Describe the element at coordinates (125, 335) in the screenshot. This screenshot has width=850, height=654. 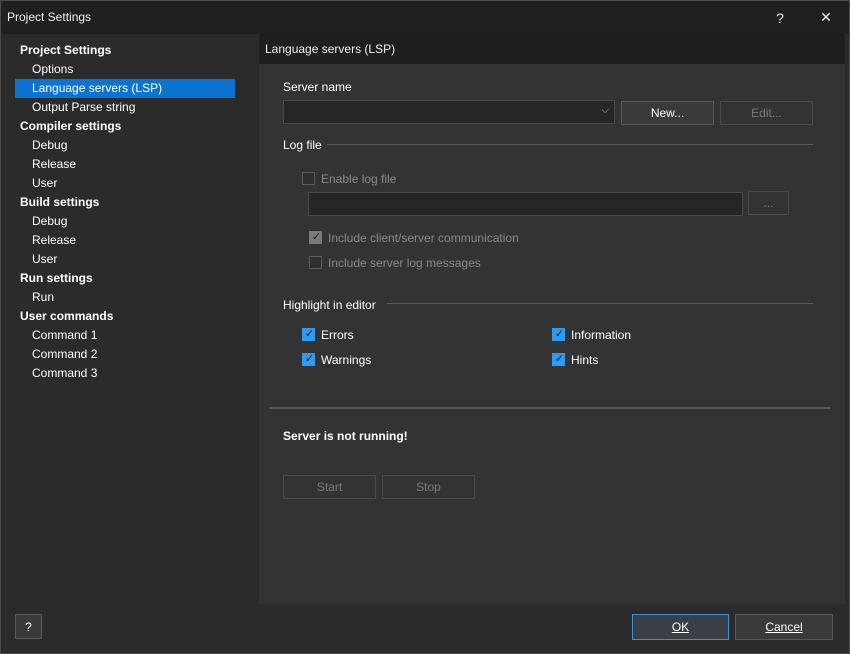
I see `tree-item-command-1: Command 1` at that location.